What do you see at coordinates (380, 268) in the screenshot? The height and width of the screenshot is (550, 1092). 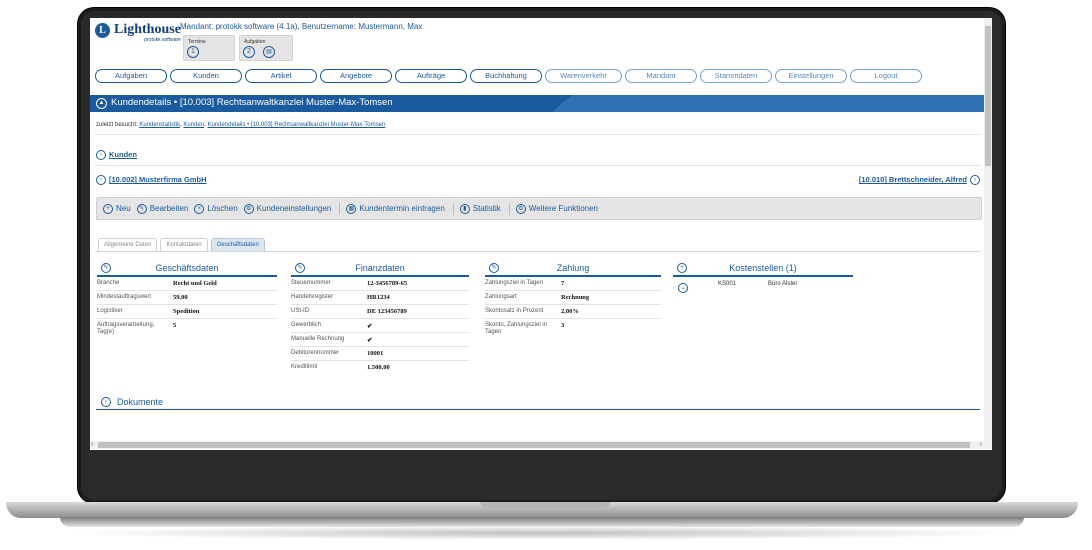 I see `section-title: Finanzdaten` at bounding box center [380, 268].